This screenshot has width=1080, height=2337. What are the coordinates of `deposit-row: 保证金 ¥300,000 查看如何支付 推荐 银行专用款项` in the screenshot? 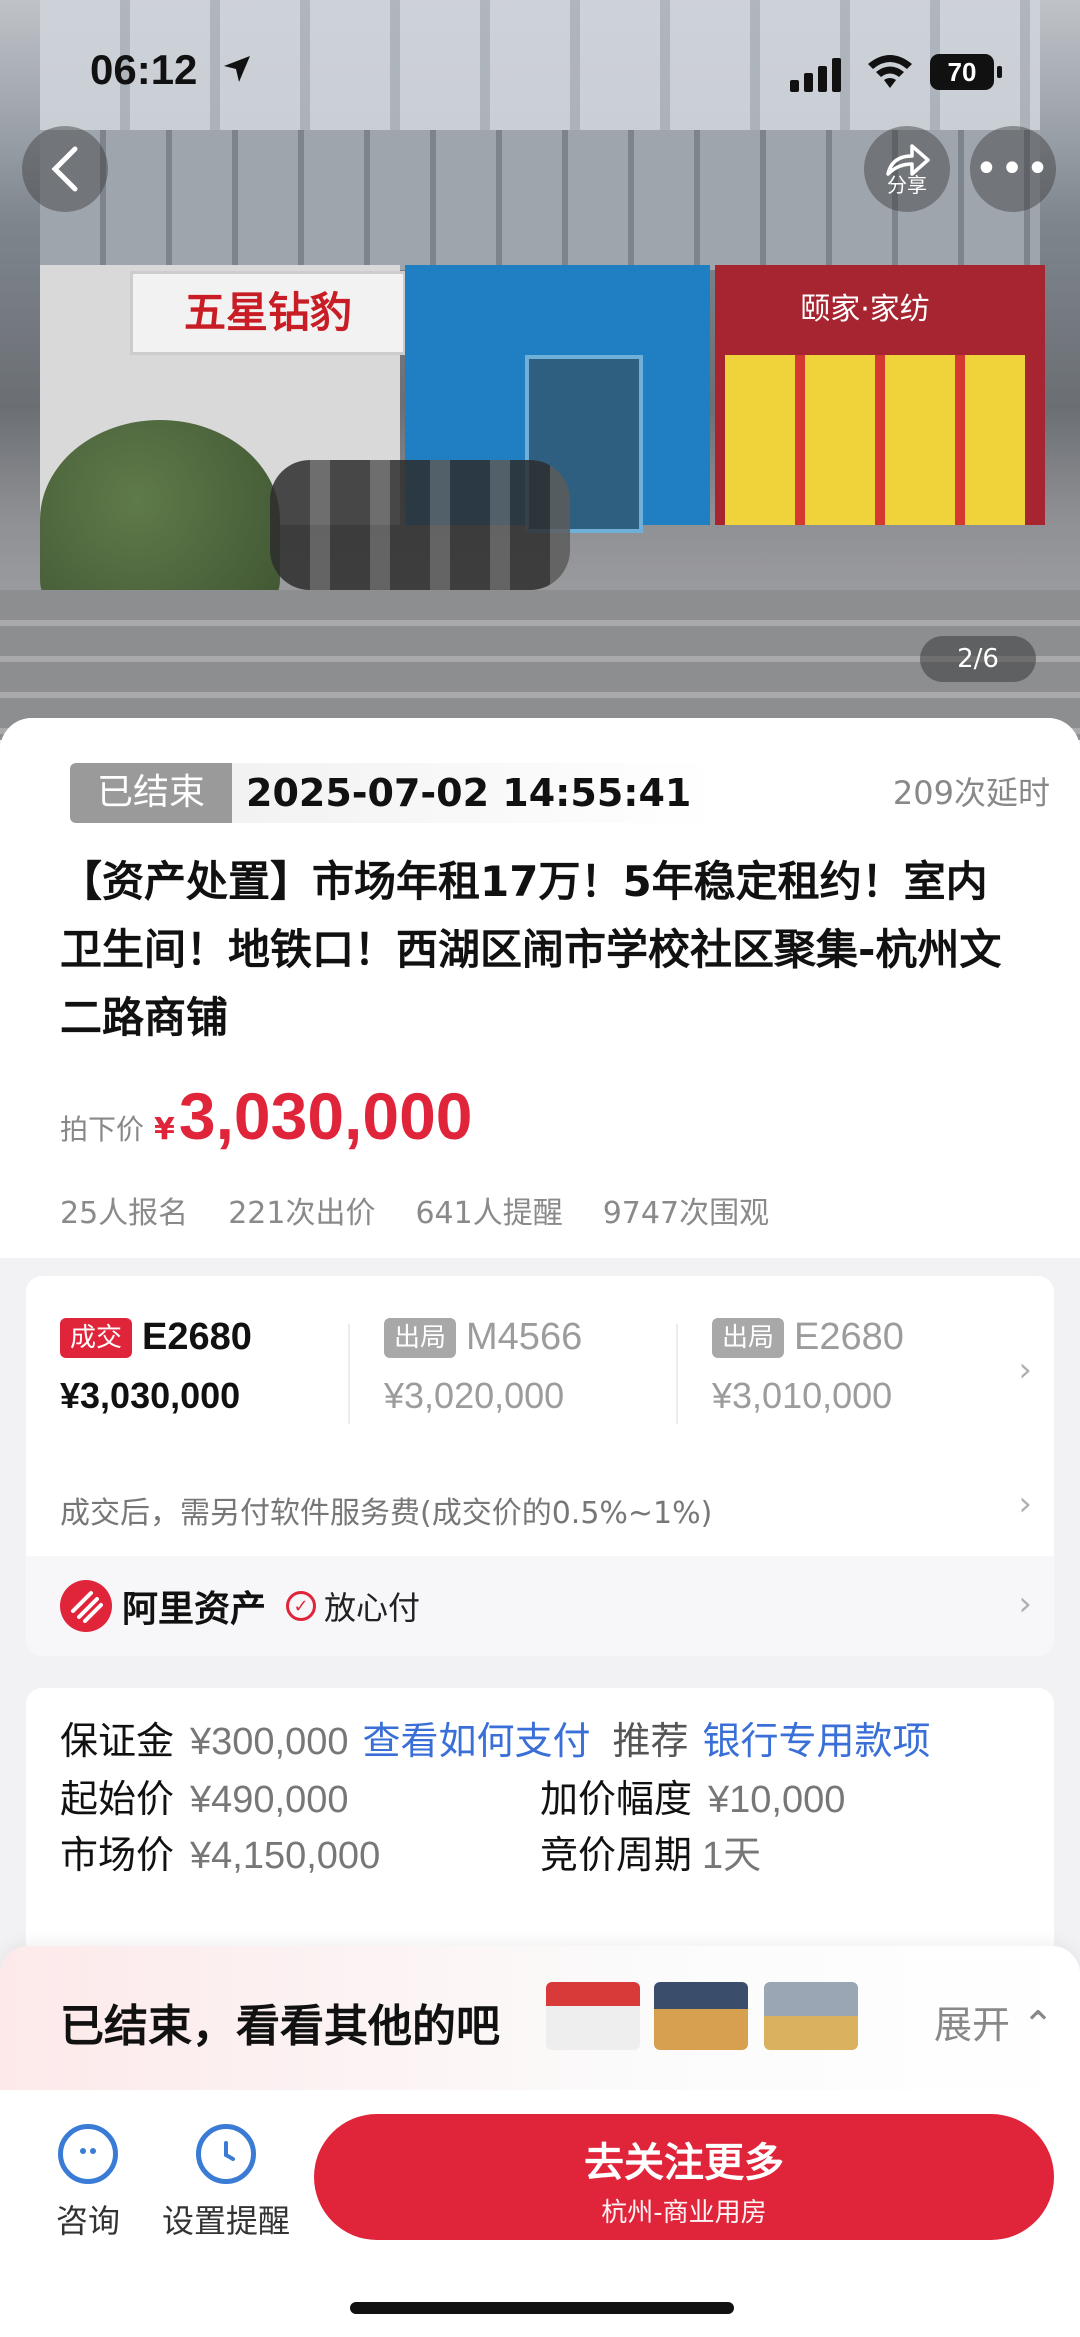 It's located at (495, 1737).